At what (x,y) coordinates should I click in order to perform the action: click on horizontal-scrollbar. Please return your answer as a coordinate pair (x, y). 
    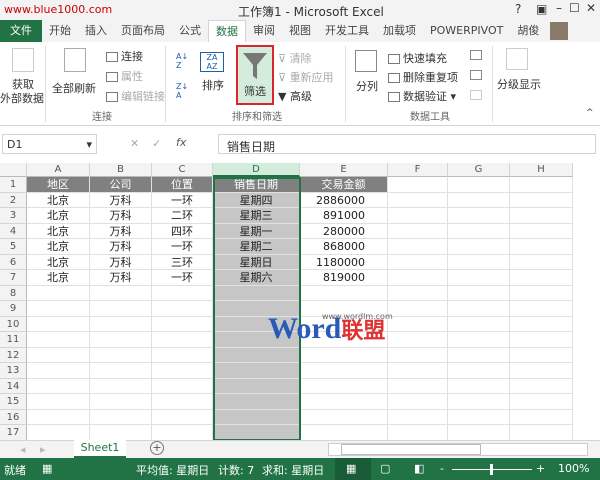
    Looking at the image, I should click on (458, 449).